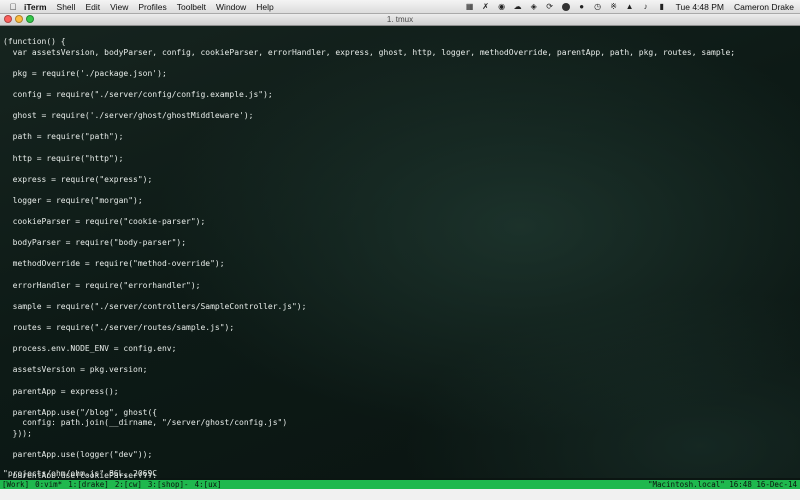  What do you see at coordinates (264, 7) in the screenshot?
I see `menu-help: Help` at bounding box center [264, 7].